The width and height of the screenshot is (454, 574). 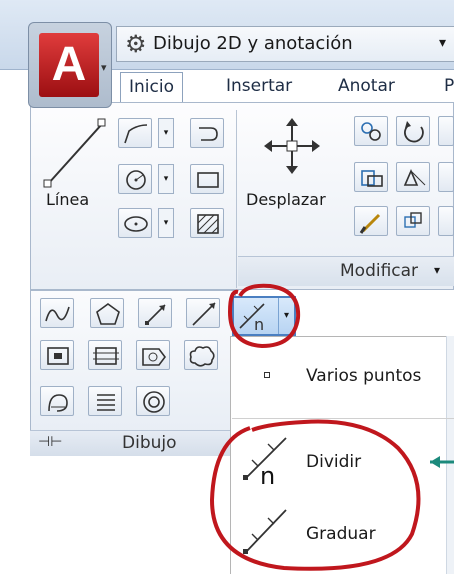 I want to click on draw-panel-title-bar: ⊣⊢ Dibujo, so click(x=133, y=443).